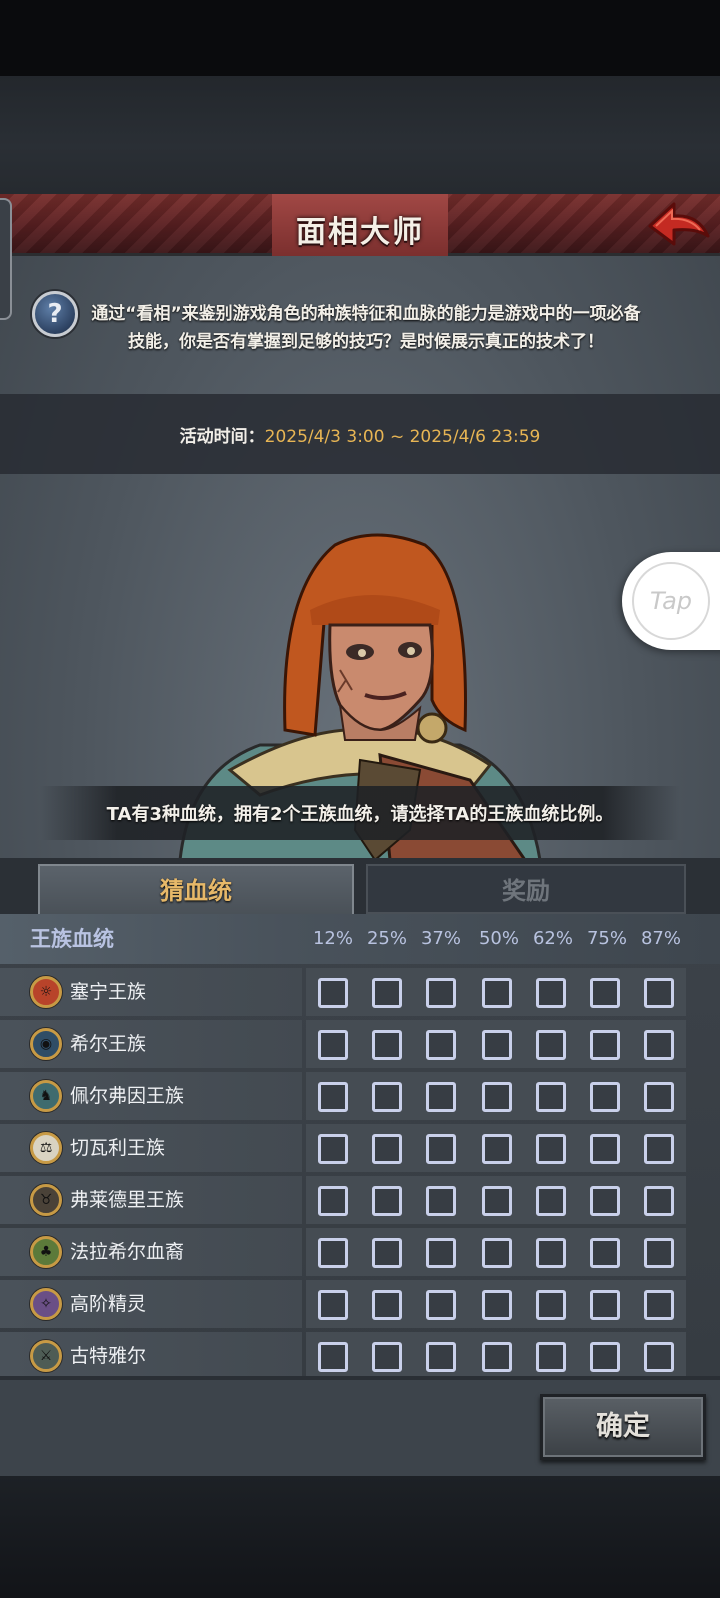  What do you see at coordinates (127, 1200) in the screenshot?
I see `bloodline-name: 弗莱德里王族` at bounding box center [127, 1200].